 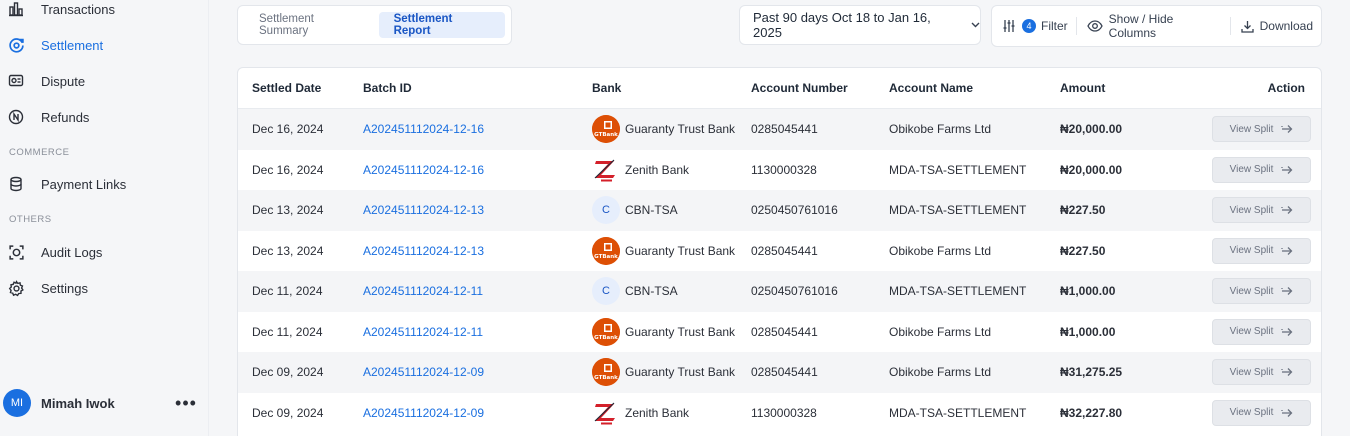 What do you see at coordinates (16, 117) in the screenshot?
I see `refund-icon` at bounding box center [16, 117].